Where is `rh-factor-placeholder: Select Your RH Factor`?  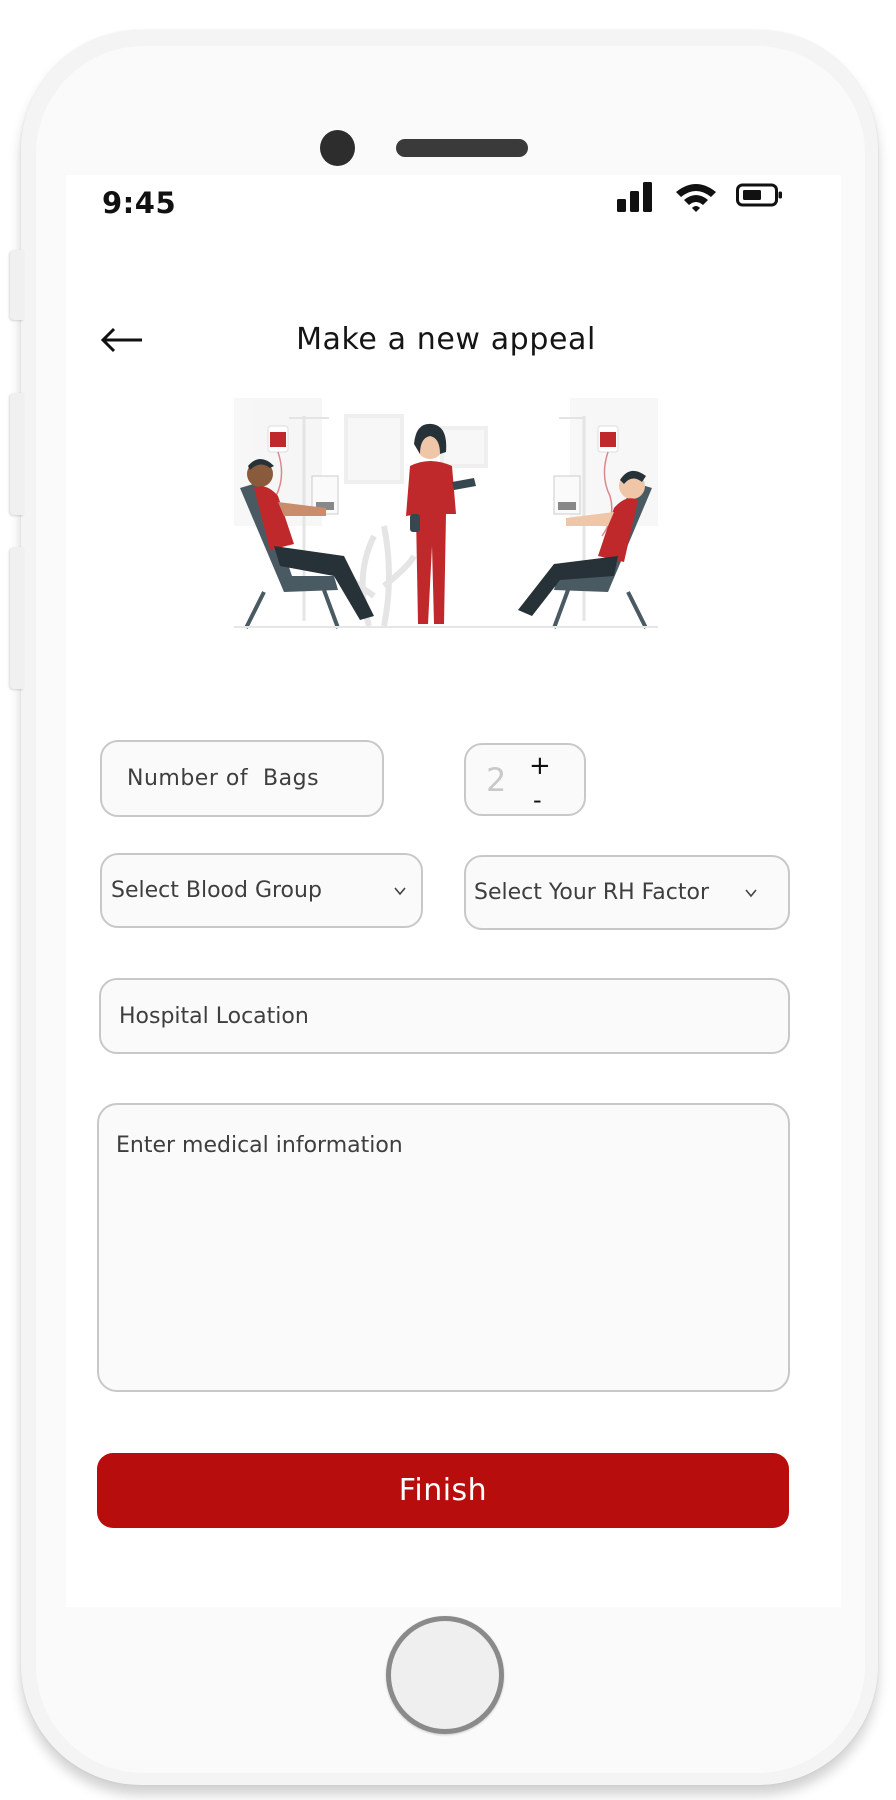 rh-factor-placeholder: Select Your RH Factor is located at coordinates (591, 892).